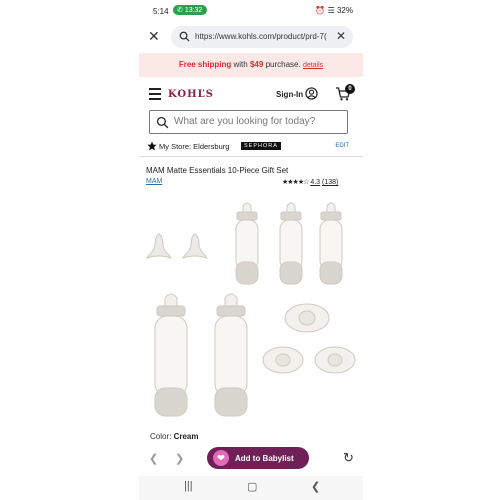 The height and width of the screenshot is (500, 500). I want to click on site-header: KOHĽS Sign-In 0, so click(251, 95).